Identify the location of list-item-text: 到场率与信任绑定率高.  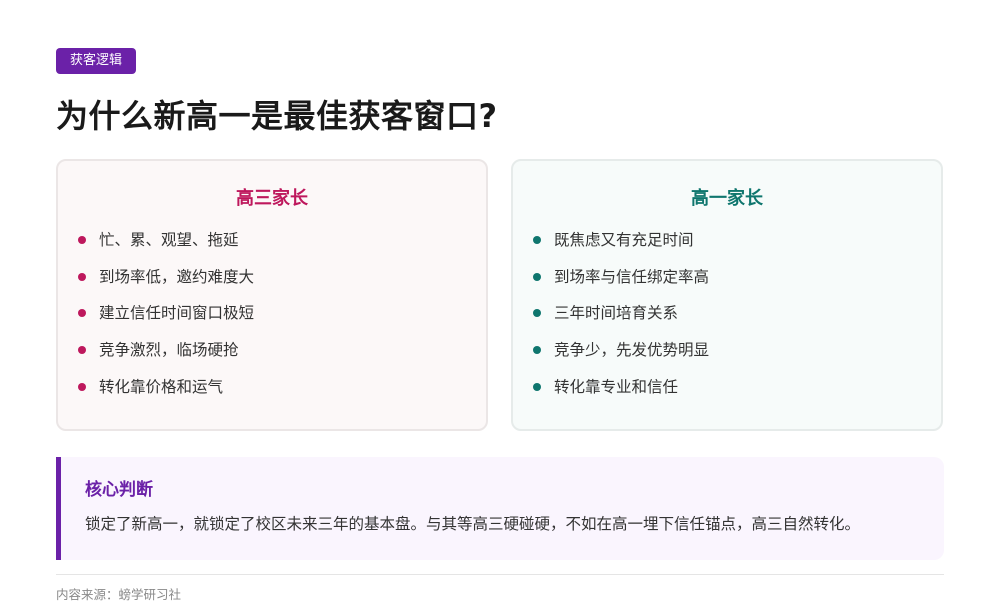
(632, 276).